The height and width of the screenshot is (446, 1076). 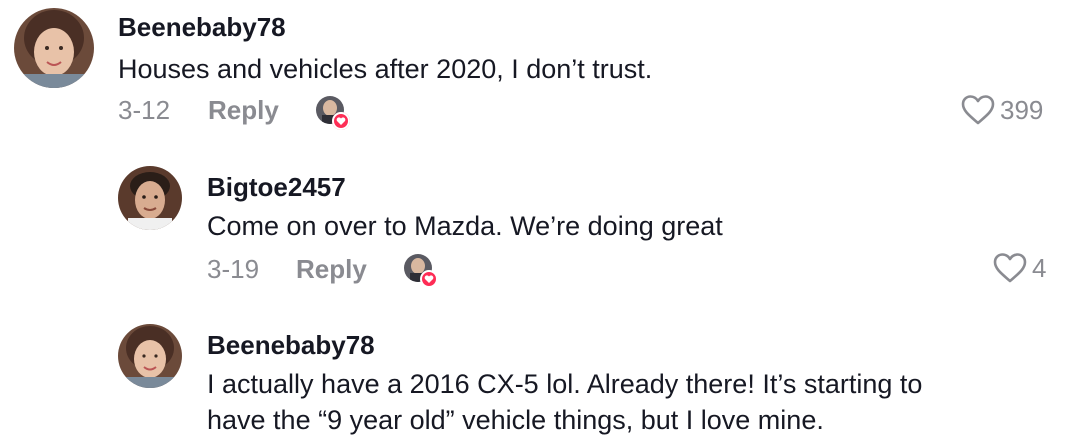 What do you see at coordinates (1039, 267) in the screenshot?
I see `like-count: 4` at bounding box center [1039, 267].